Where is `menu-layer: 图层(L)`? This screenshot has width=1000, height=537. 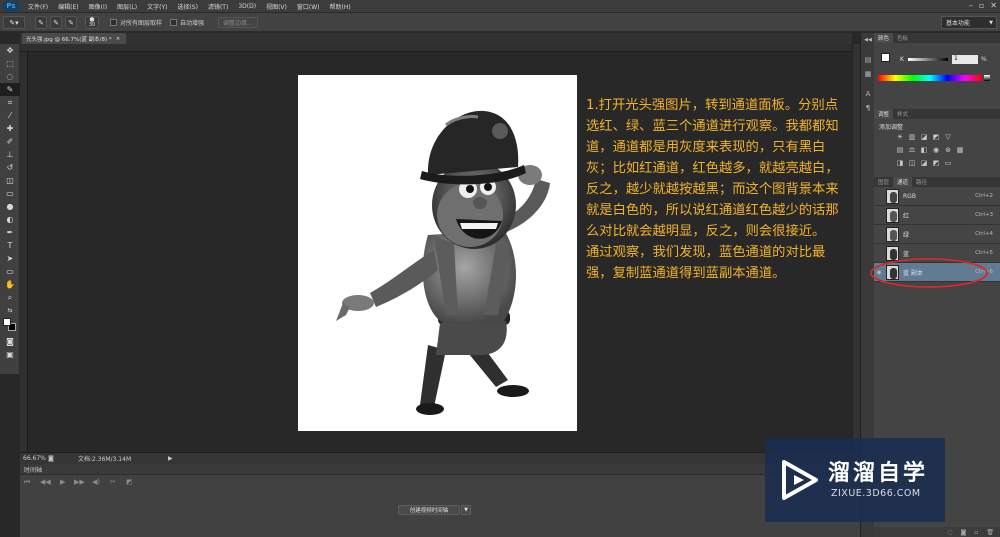
menu-layer: 图层(L) is located at coordinates (127, 6).